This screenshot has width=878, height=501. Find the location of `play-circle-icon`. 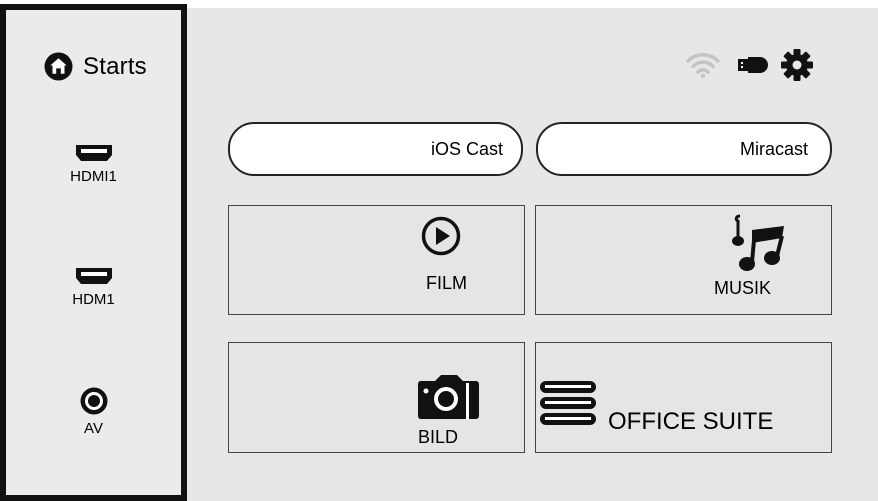

play-circle-icon is located at coordinates (441, 236).